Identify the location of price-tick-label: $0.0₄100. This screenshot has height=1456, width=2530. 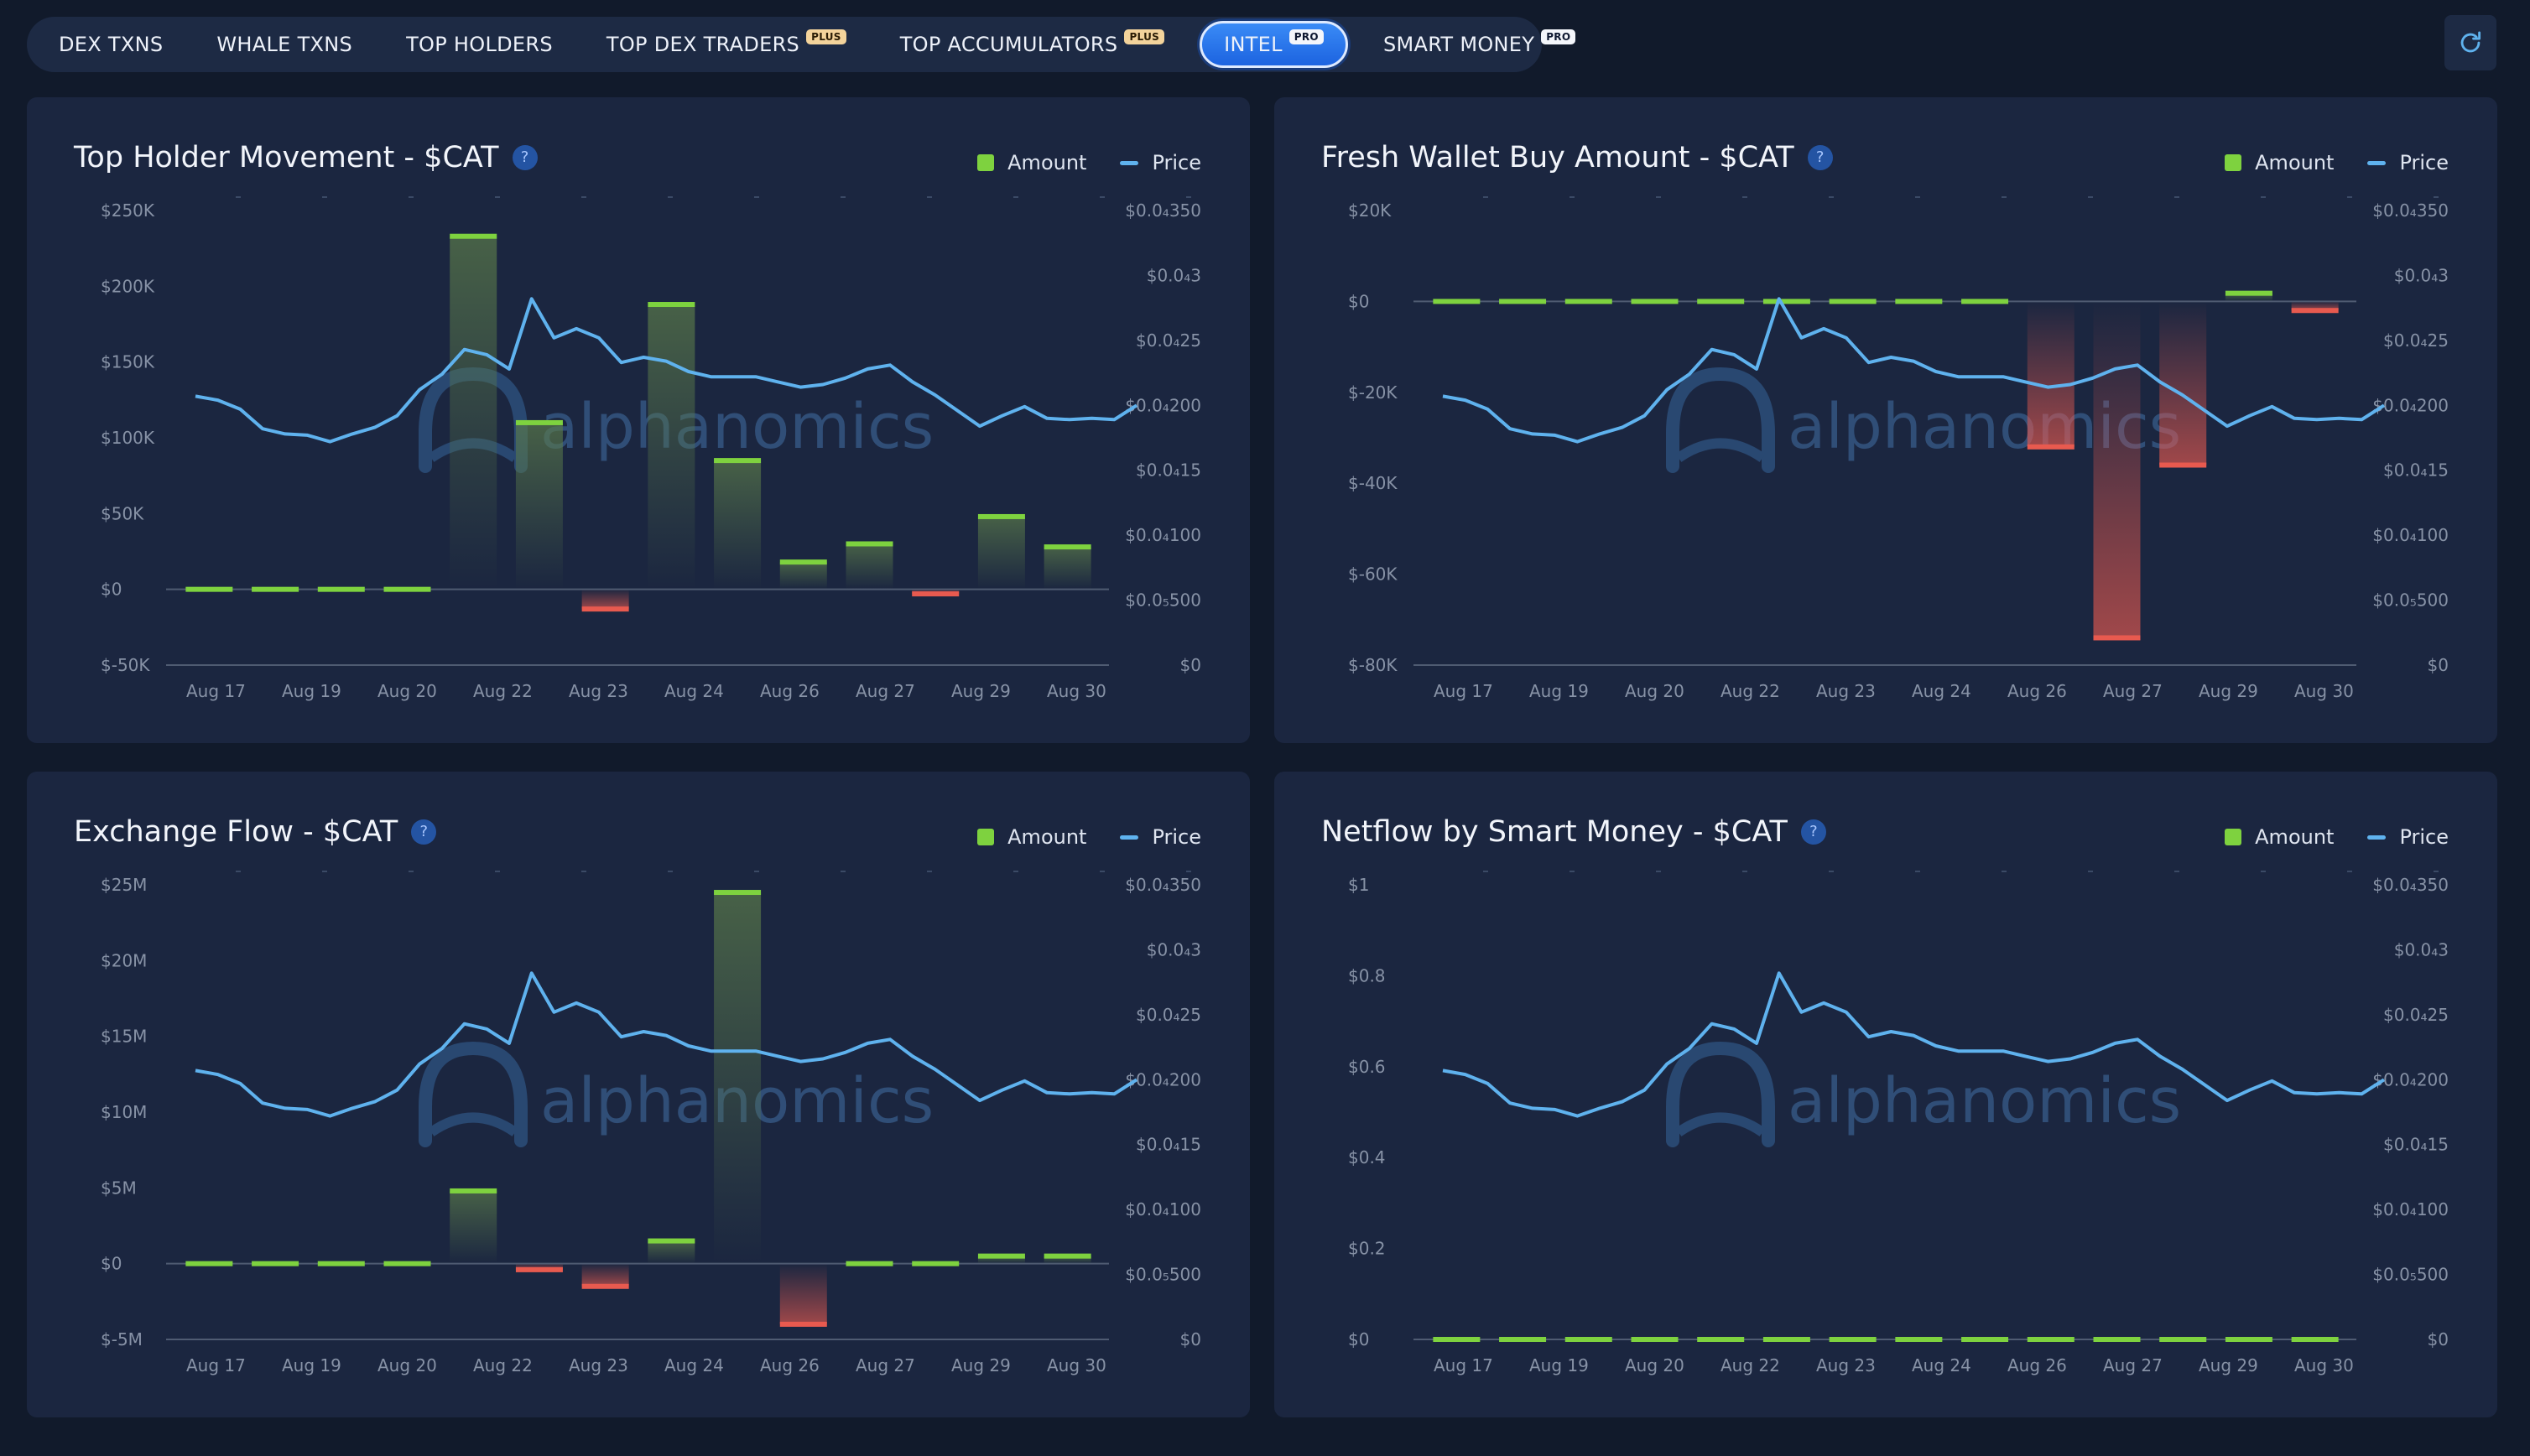
(2410, 1209).